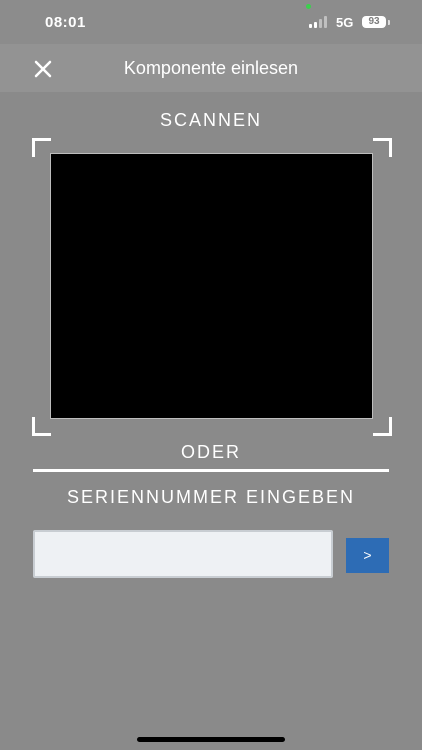  Describe the element at coordinates (211, 470) in the screenshot. I see `divider` at that location.